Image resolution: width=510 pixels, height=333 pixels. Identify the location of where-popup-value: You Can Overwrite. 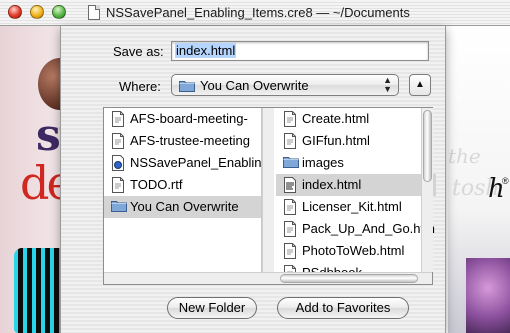
(254, 85).